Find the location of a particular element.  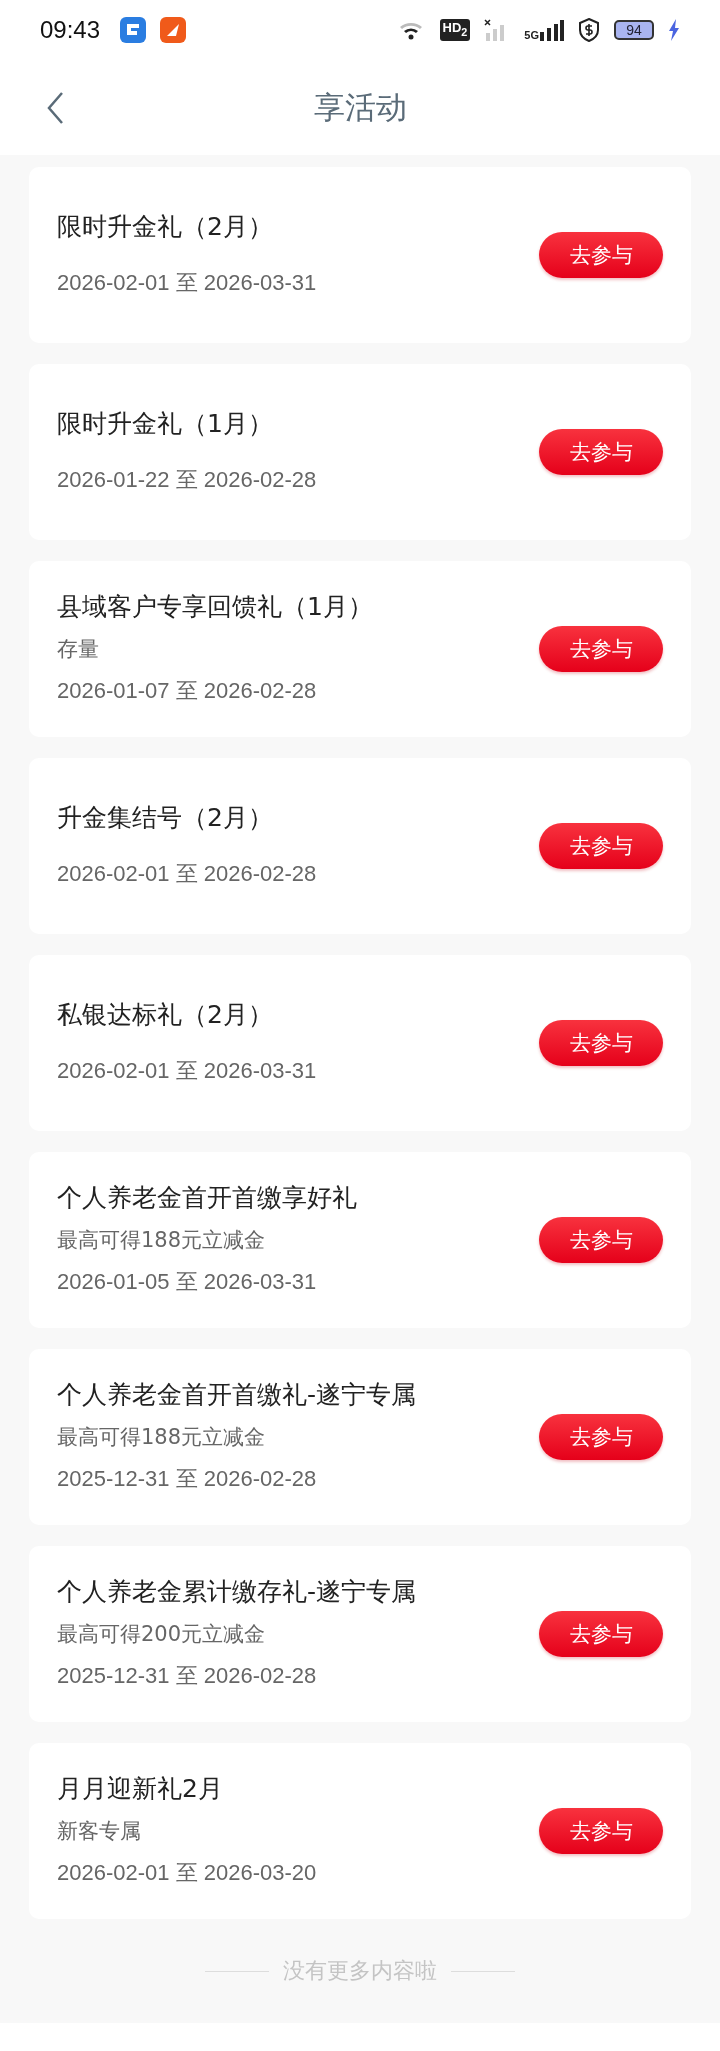

status-time: 09:43 is located at coordinates (70, 30).